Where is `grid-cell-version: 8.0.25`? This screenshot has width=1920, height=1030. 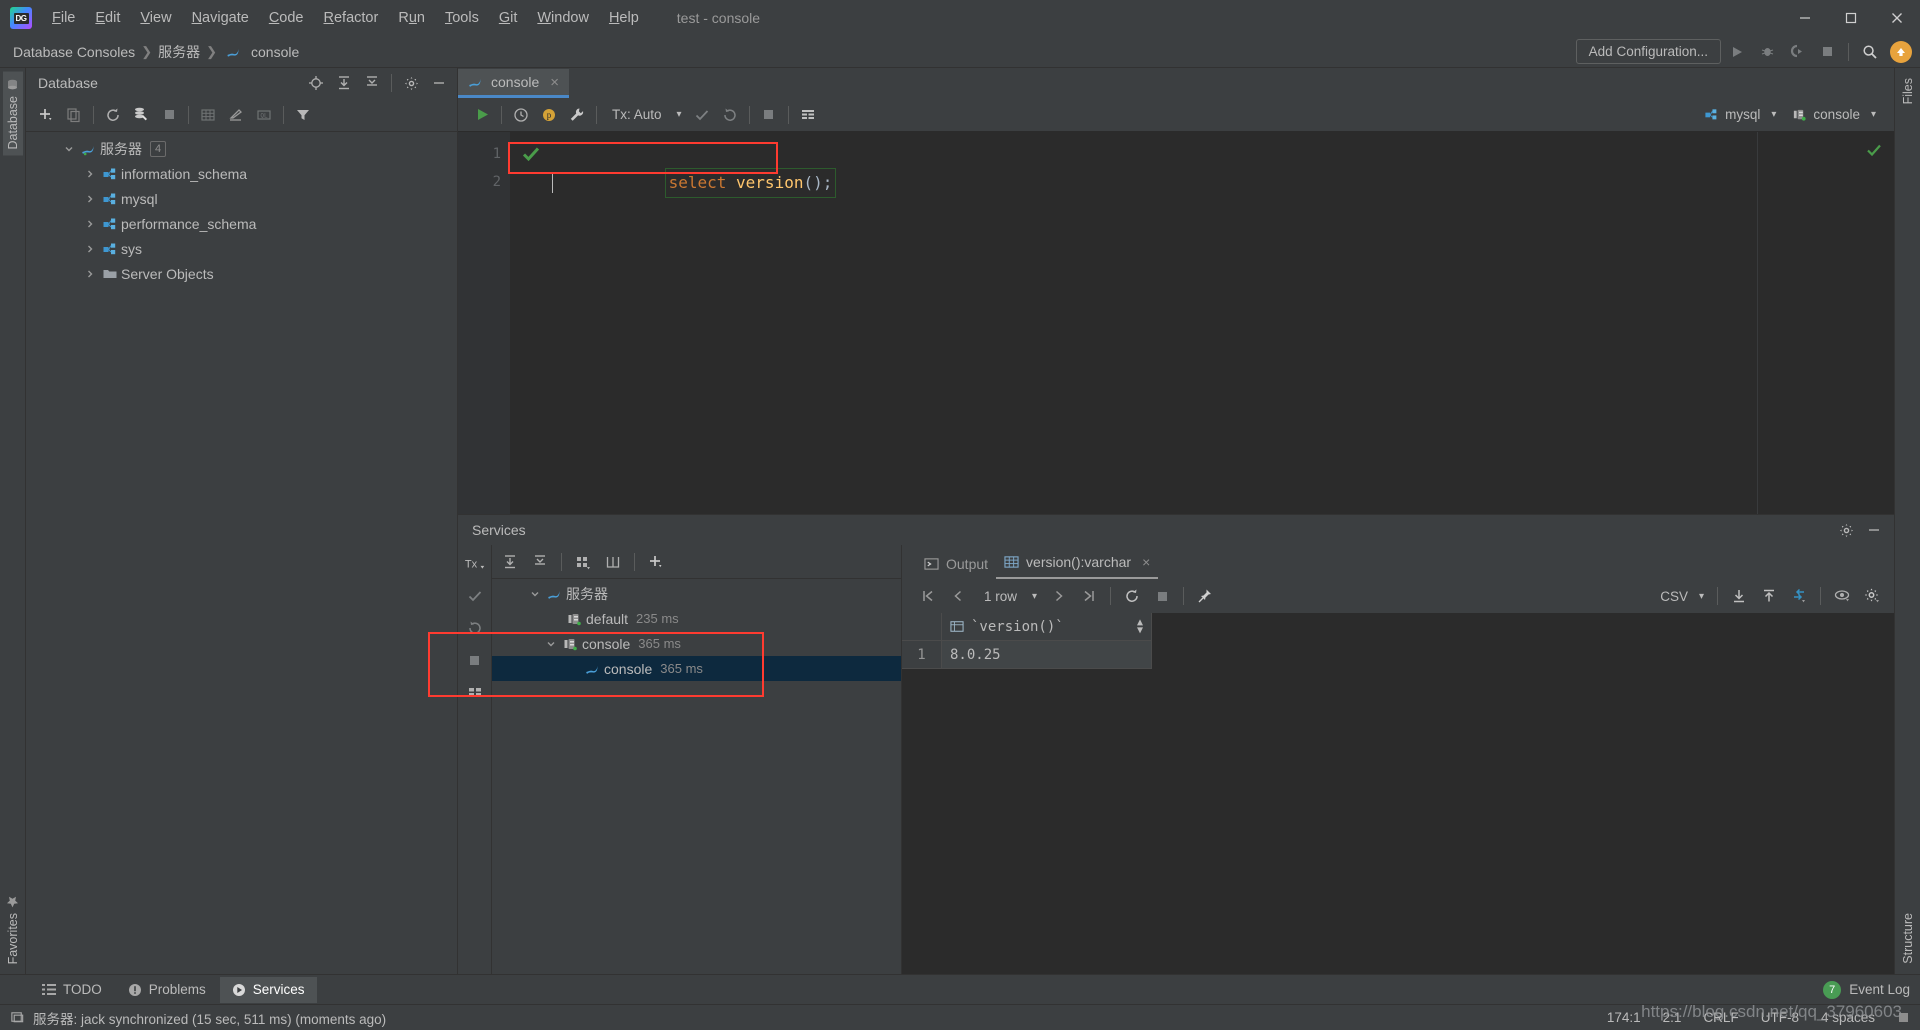 grid-cell-version: 8.0.25 is located at coordinates (1047, 655).